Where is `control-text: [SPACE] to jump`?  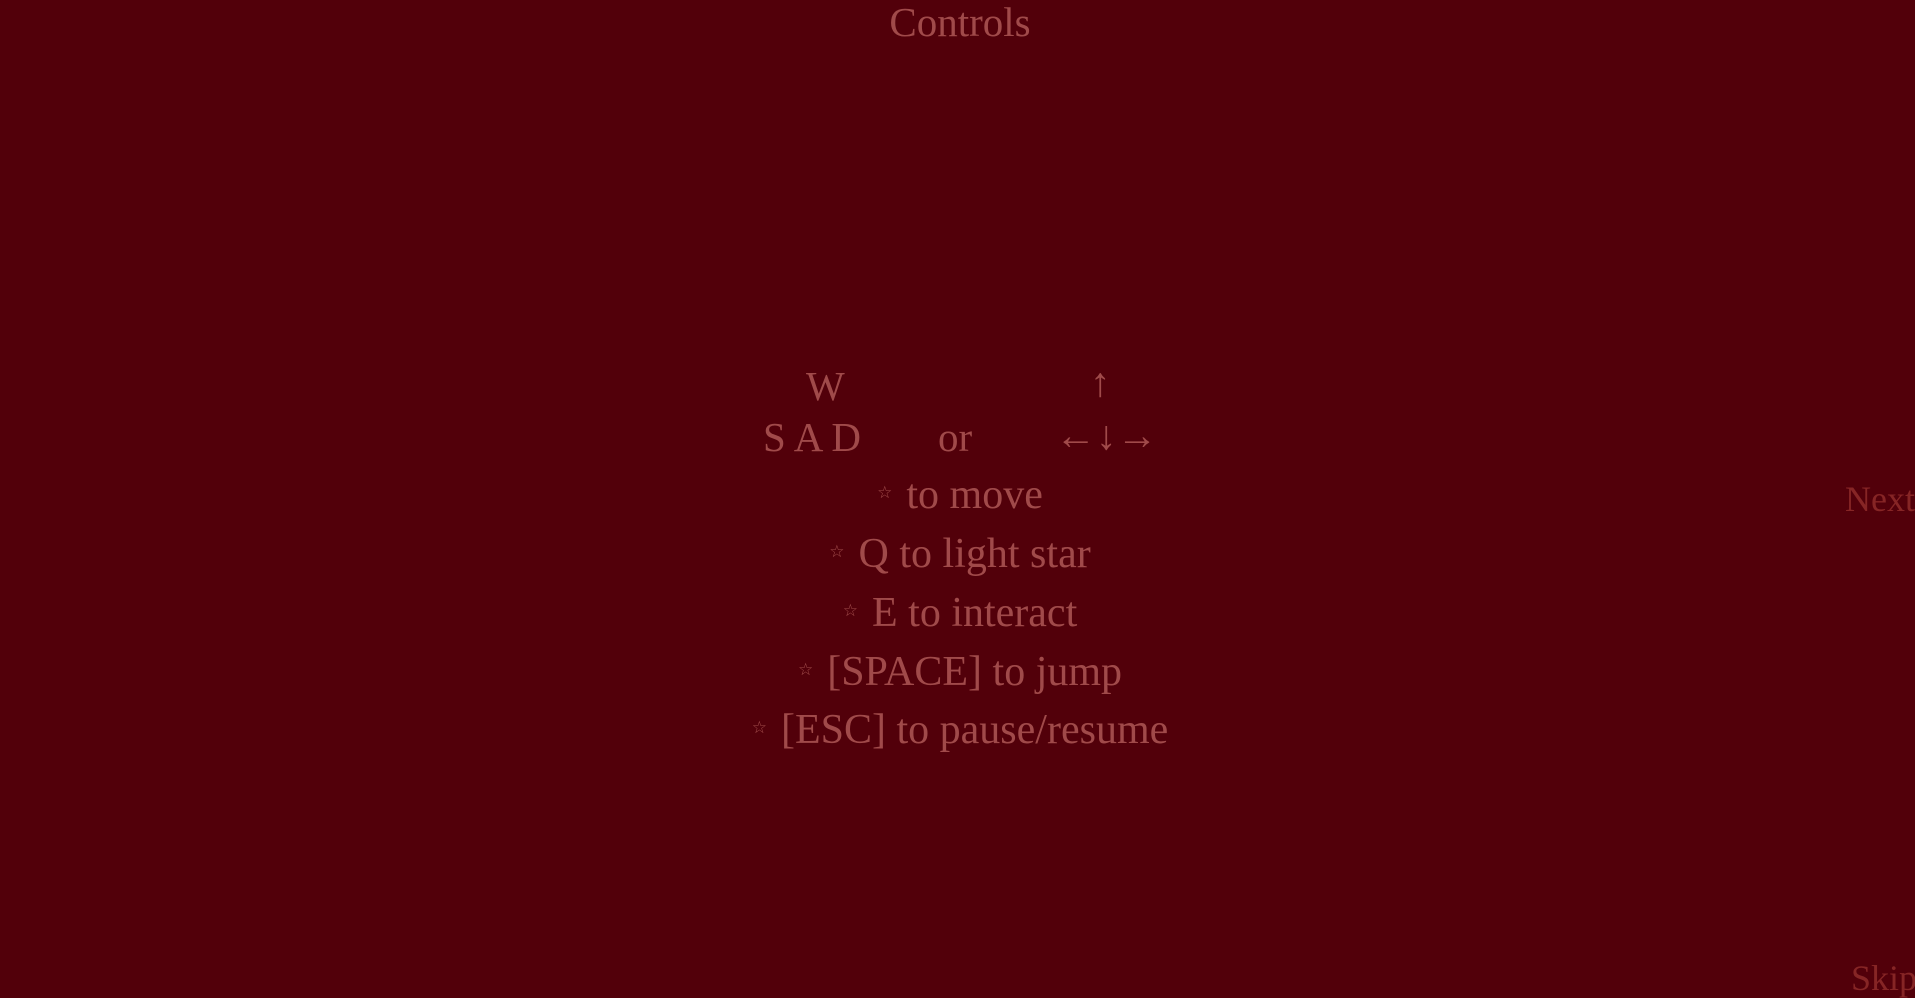
control-text: [SPACE] to jump is located at coordinates (975, 672).